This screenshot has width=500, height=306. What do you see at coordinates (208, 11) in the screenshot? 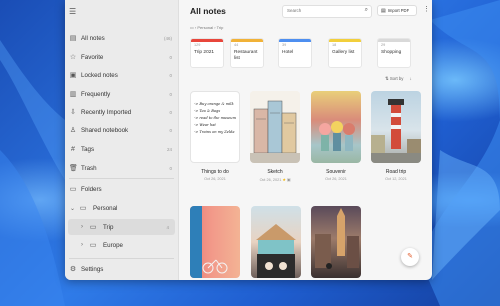
I see `page-title: All notes` at bounding box center [208, 11].